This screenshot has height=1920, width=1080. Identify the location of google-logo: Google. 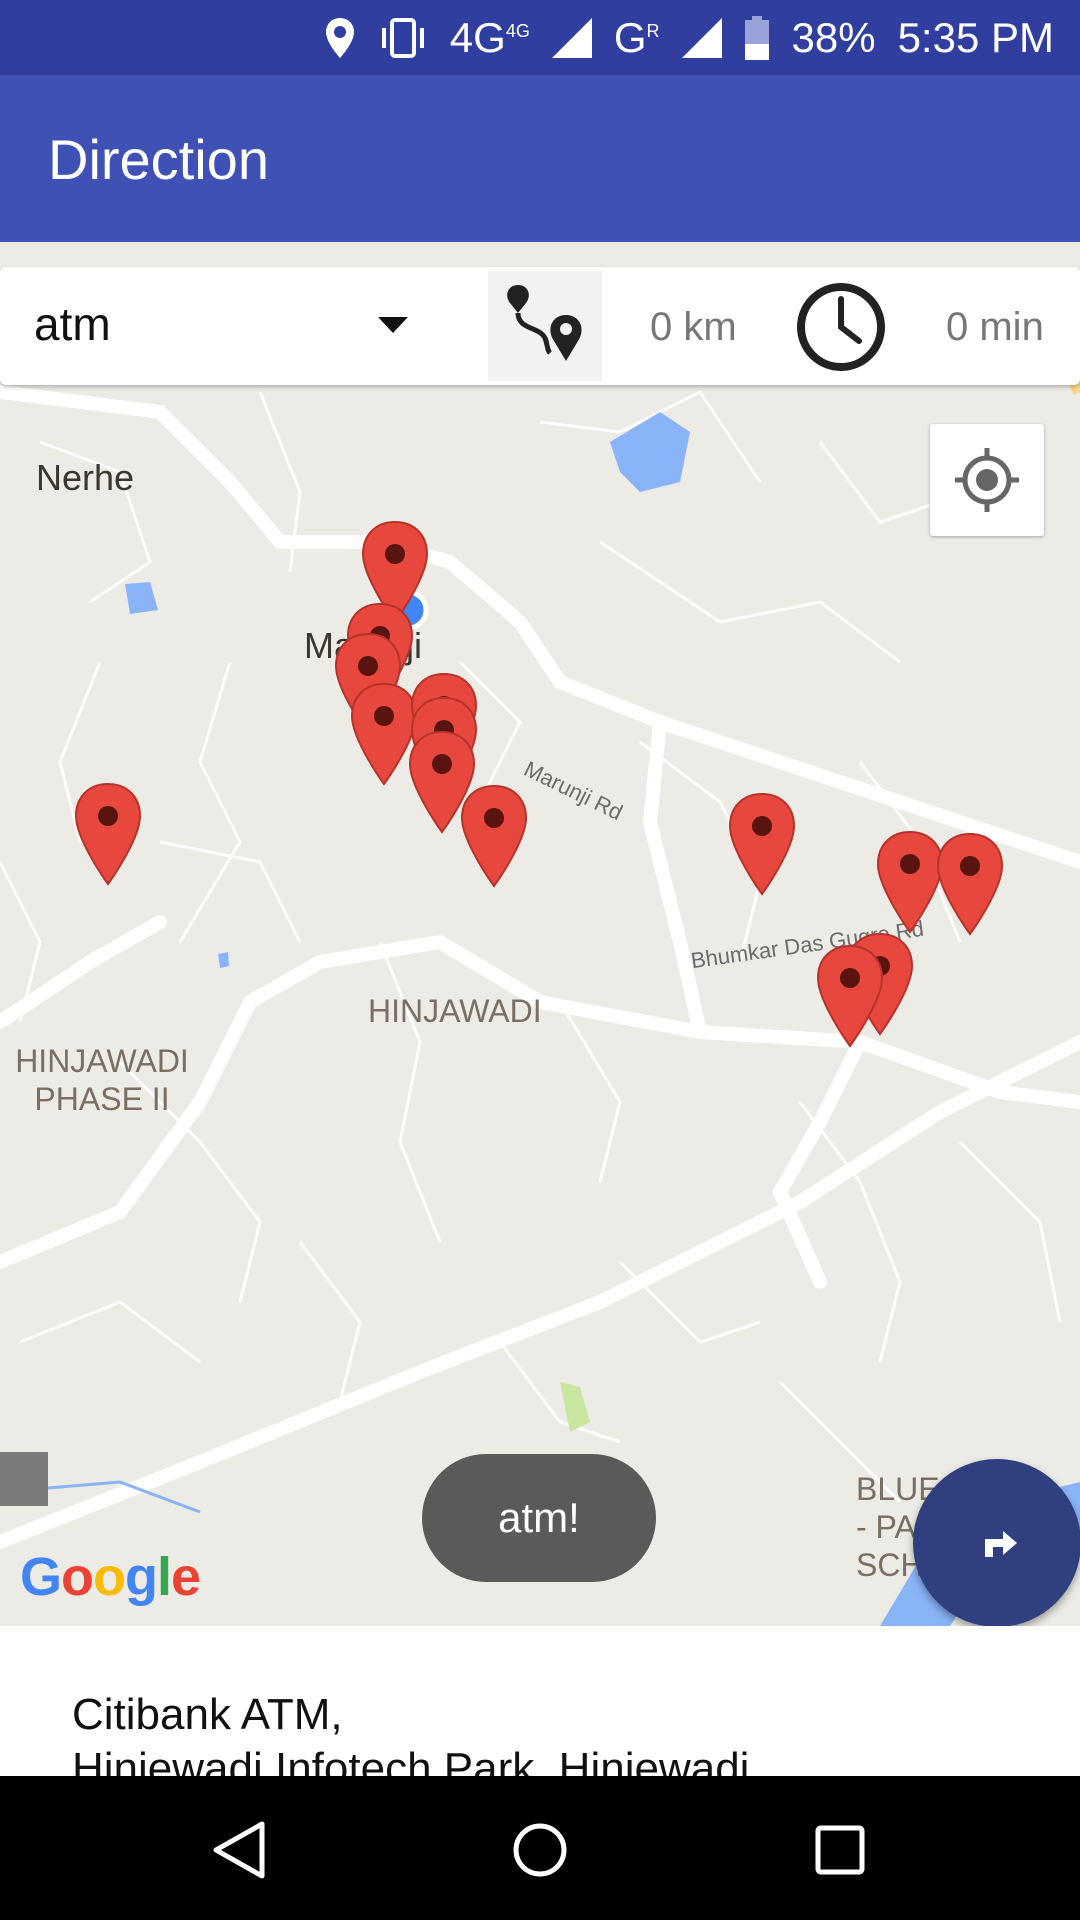
(110, 1577).